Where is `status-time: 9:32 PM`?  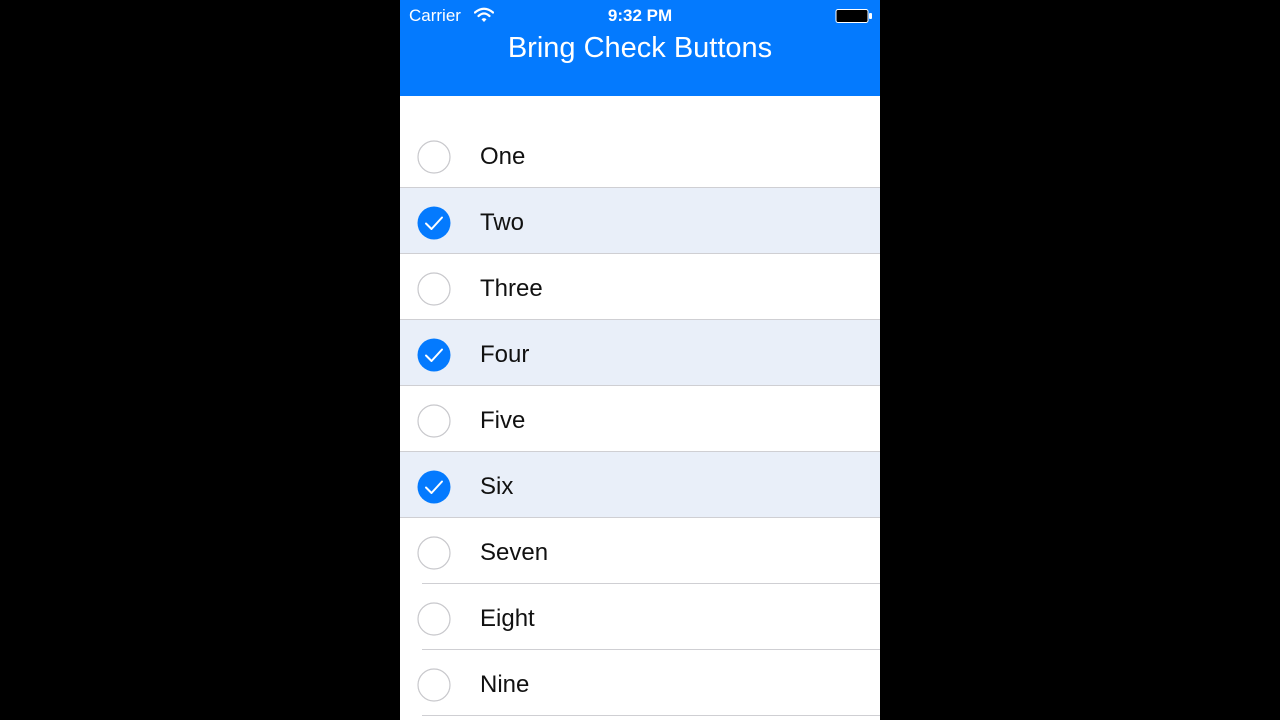 status-time: 9:32 PM is located at coordinates (640, 15).